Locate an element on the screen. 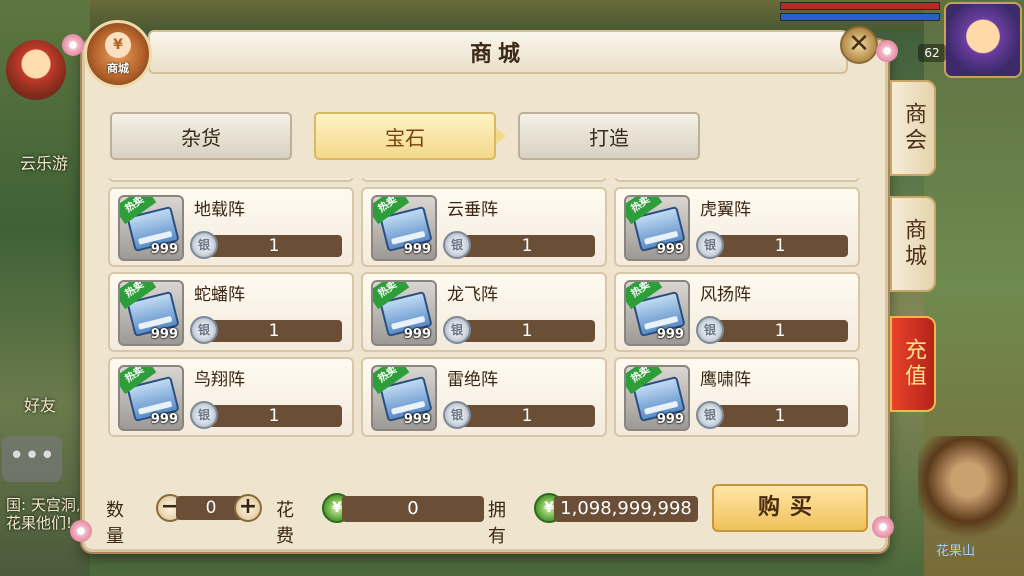  item-name: 鹰啸阵 is located at coordinates (725, 380).